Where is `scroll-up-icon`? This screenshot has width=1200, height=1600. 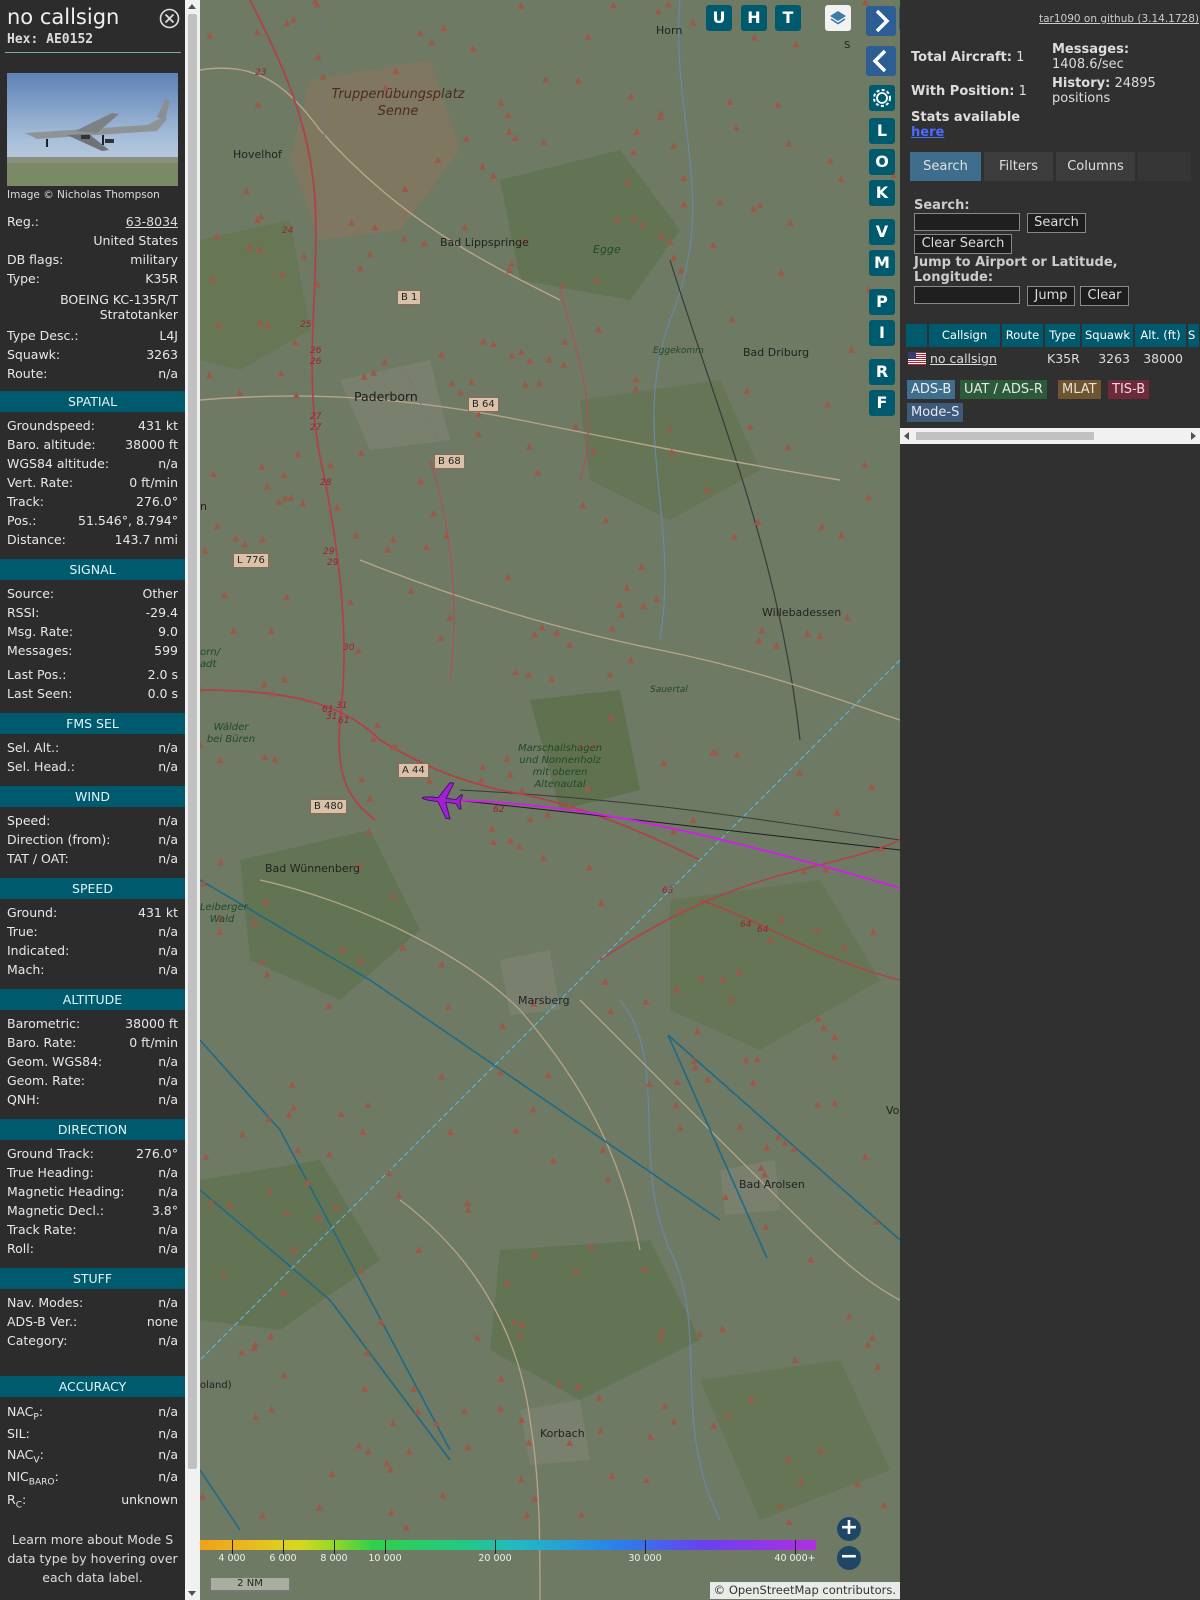 scroll-up-icon is located at coordinates (192, 6).